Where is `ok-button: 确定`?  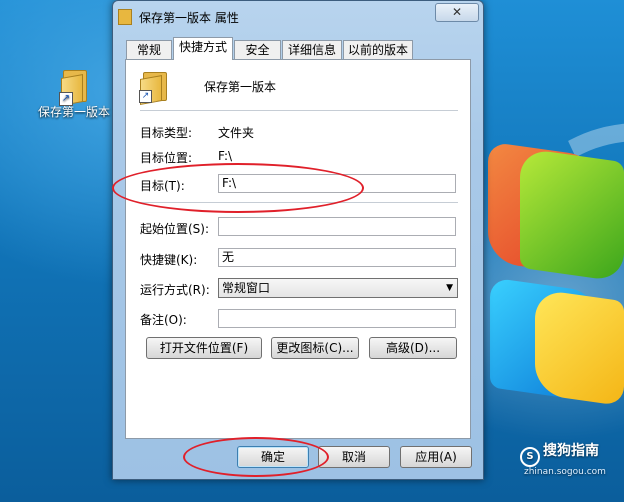
ok-button: 确定 is located at coordinates (273, 457).